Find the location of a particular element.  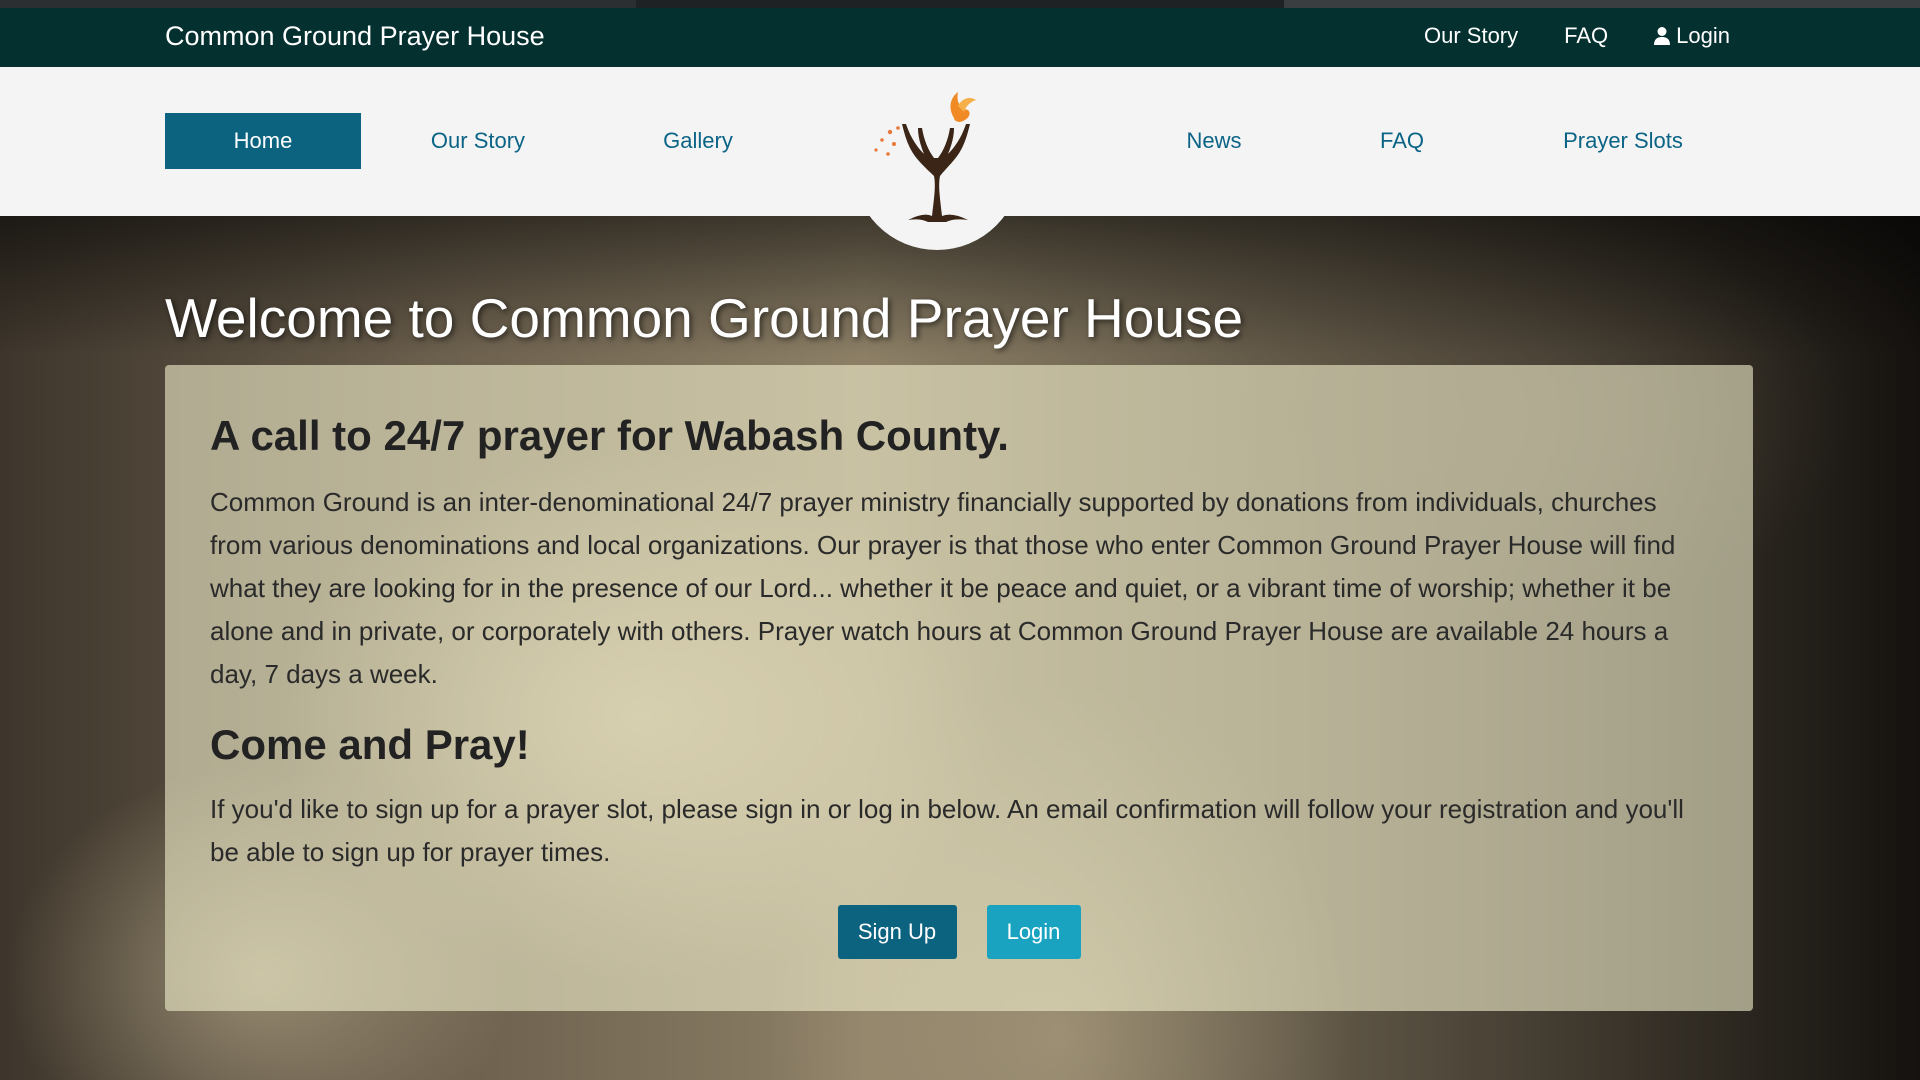

site-title: Common Ground Prayer House is located at coordinates (355, 36).